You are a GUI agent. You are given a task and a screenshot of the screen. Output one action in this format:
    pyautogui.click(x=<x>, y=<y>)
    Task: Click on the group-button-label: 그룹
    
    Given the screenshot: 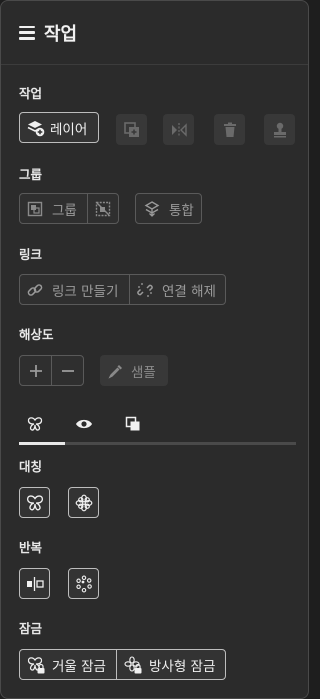 What is the action you would take?
    pyautogui.click(x=64, y=210)
    